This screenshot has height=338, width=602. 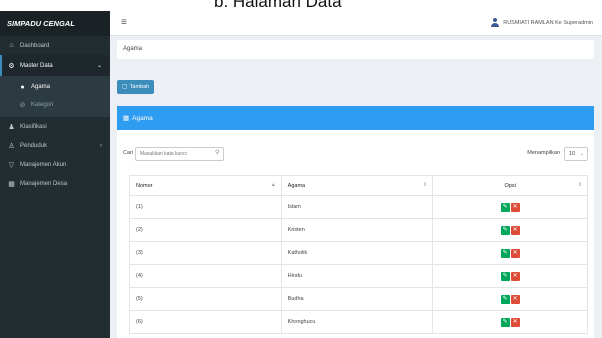 What do you see at coordinates (355, 118) in the screenshot?
I see `panel-header: ▦ Agama` at bounding box center [355, 118].